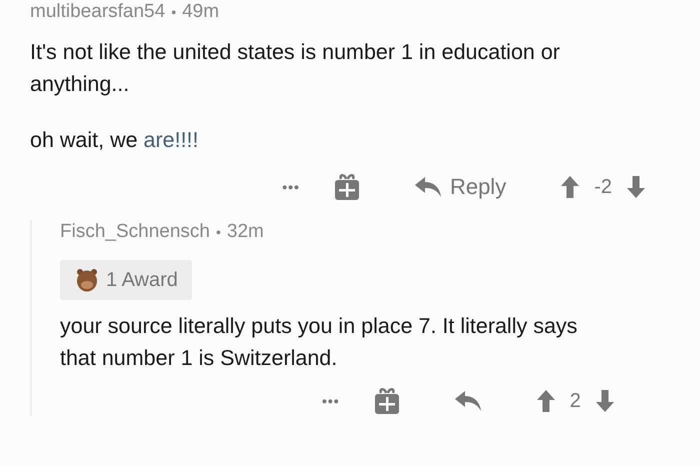 The height and width of the screenshot is (466, 700). I want to click on username: Fisch_Schnensch, so click(135, 232).